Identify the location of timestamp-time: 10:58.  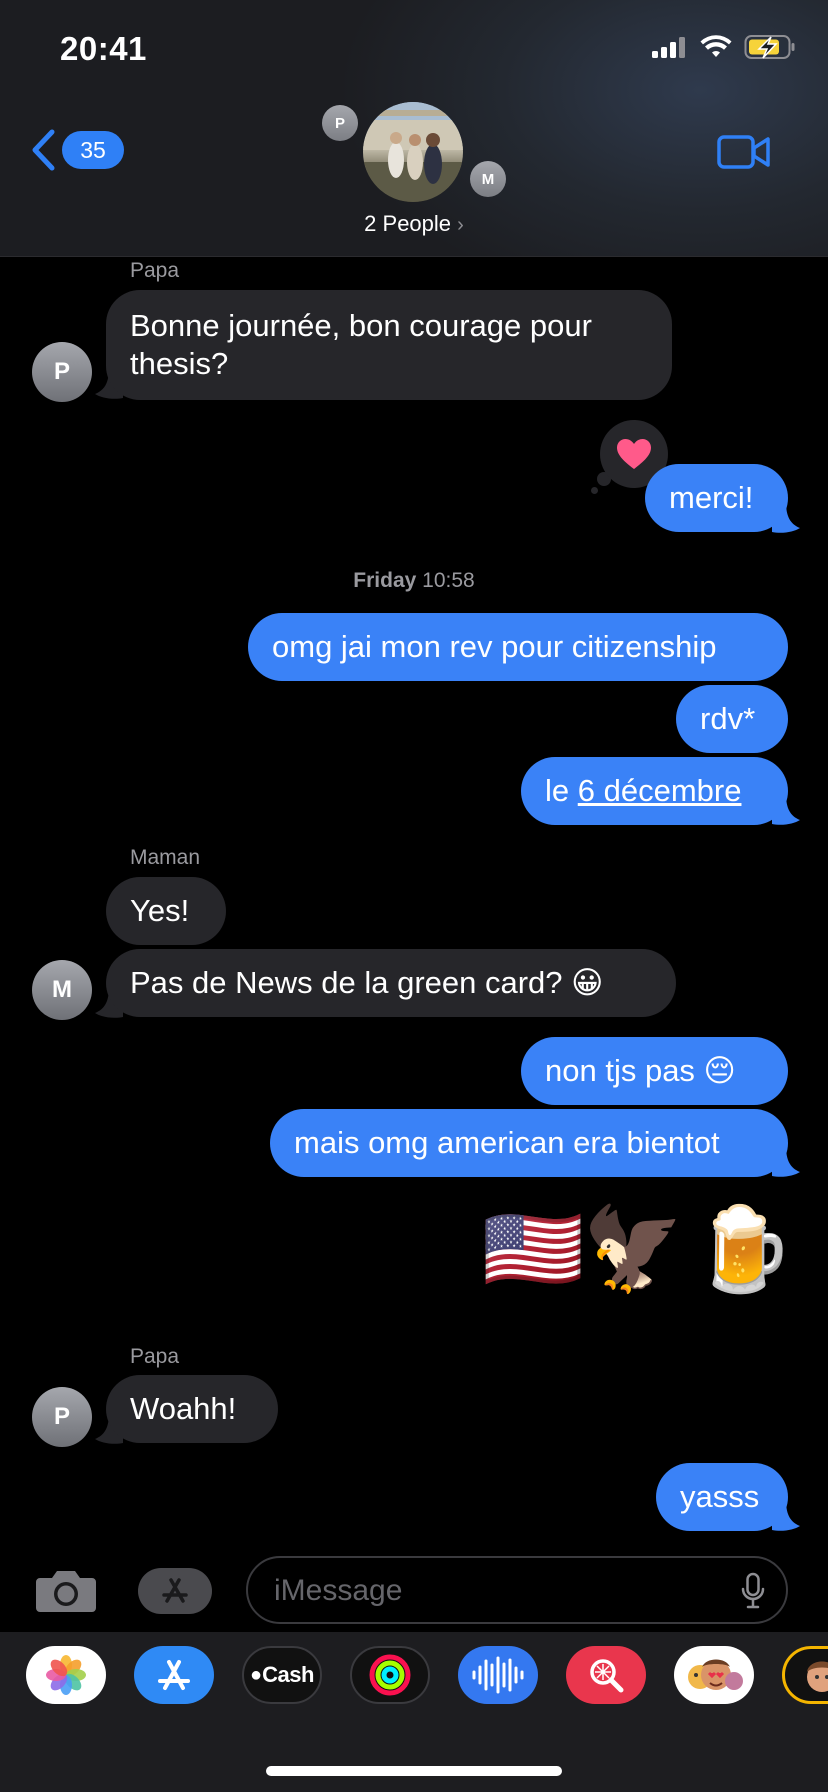
(448, 580).